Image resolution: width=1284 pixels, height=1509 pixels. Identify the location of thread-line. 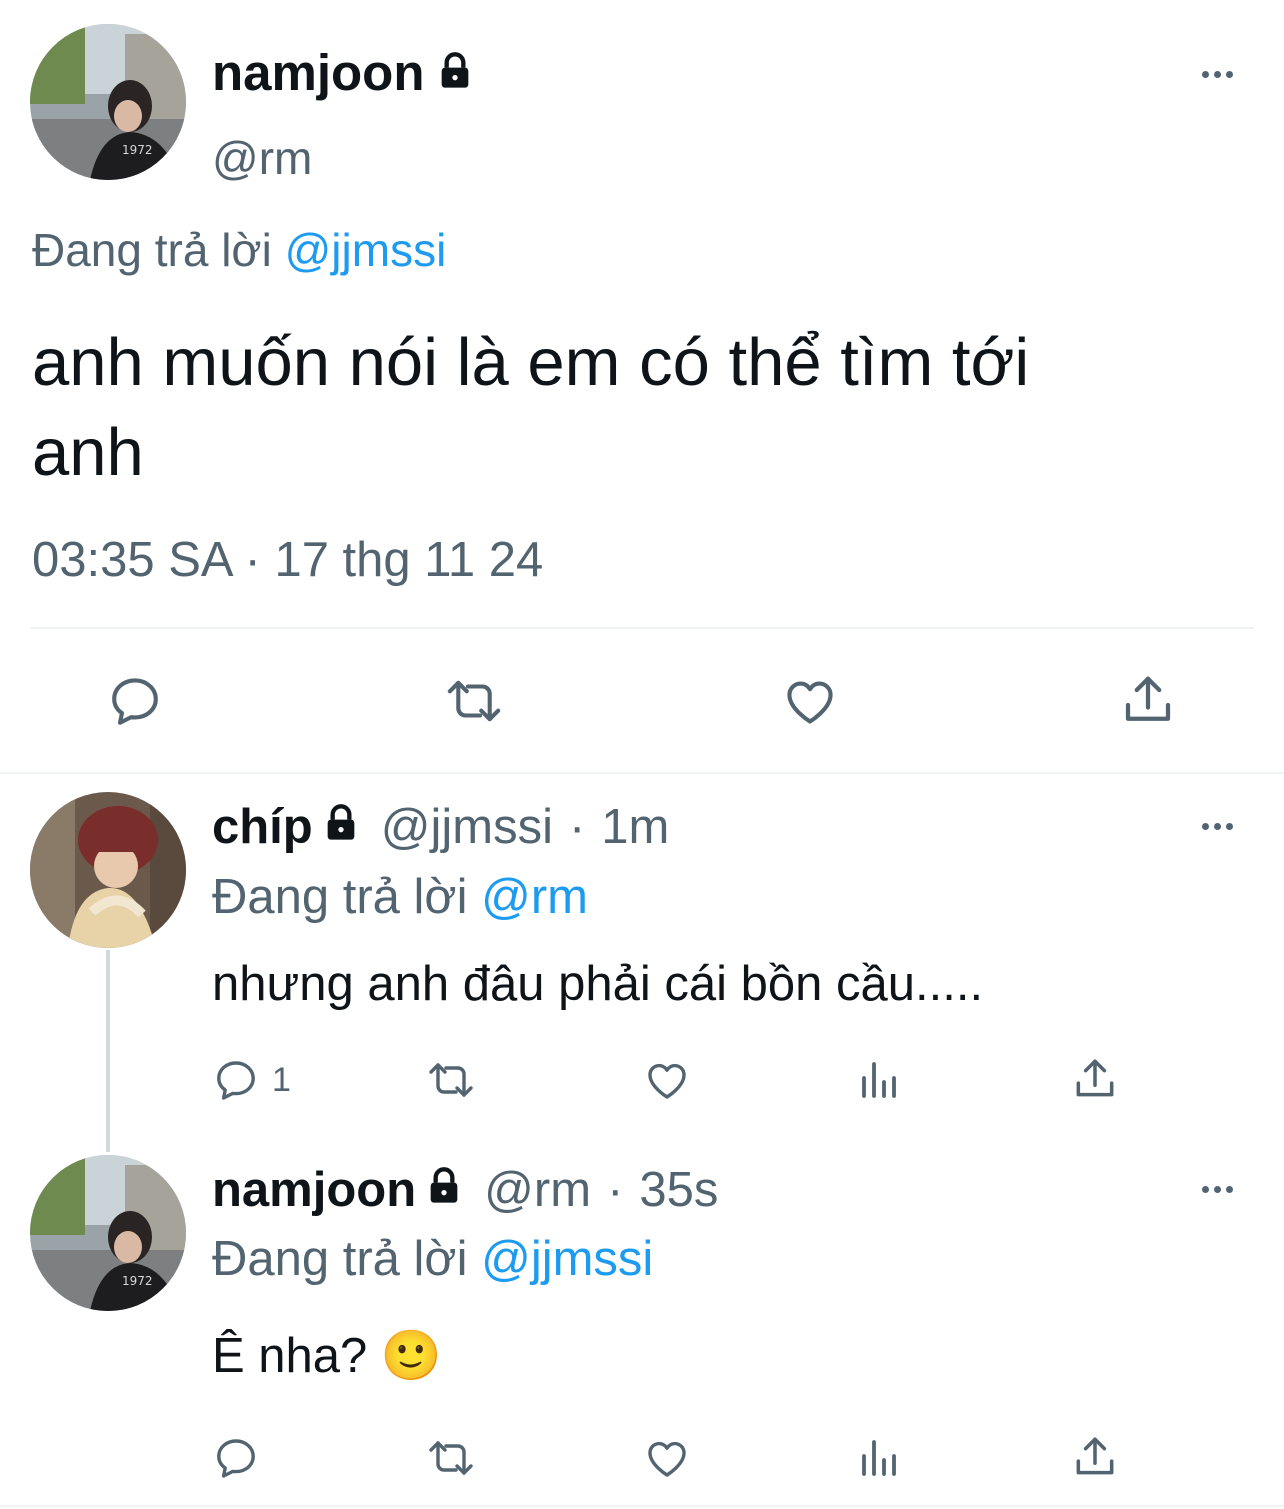
(108, 1051).